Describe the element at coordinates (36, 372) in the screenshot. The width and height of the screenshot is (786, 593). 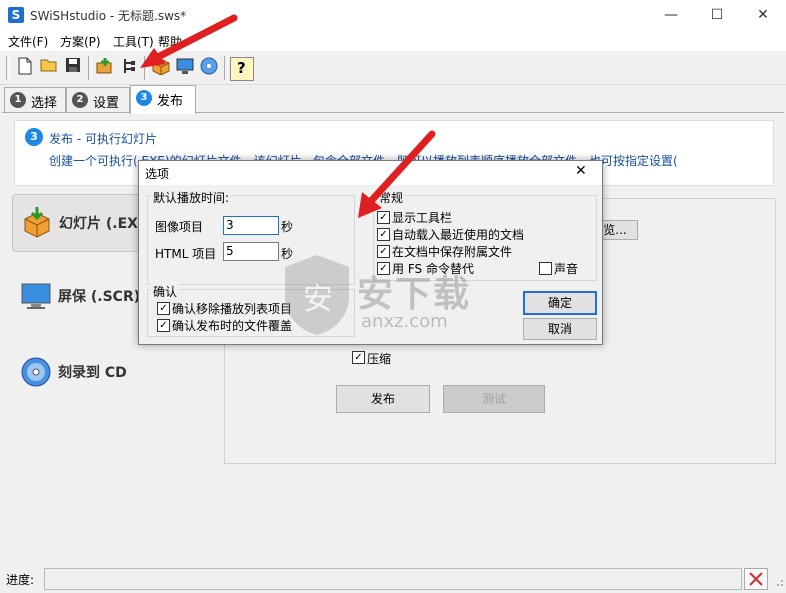
I see `cd-icon` at that location.